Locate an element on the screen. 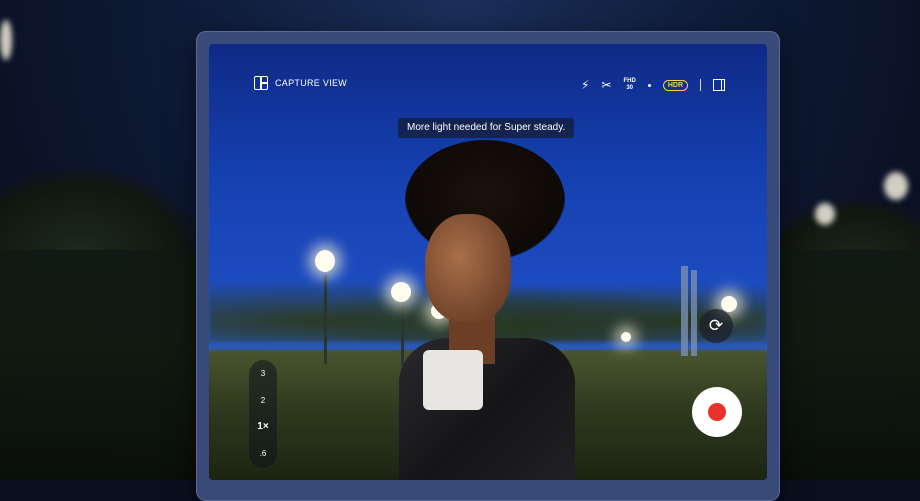 The height and width of the screenshot is (501, 920). subject-shirt is located at coordinates (453, 380).